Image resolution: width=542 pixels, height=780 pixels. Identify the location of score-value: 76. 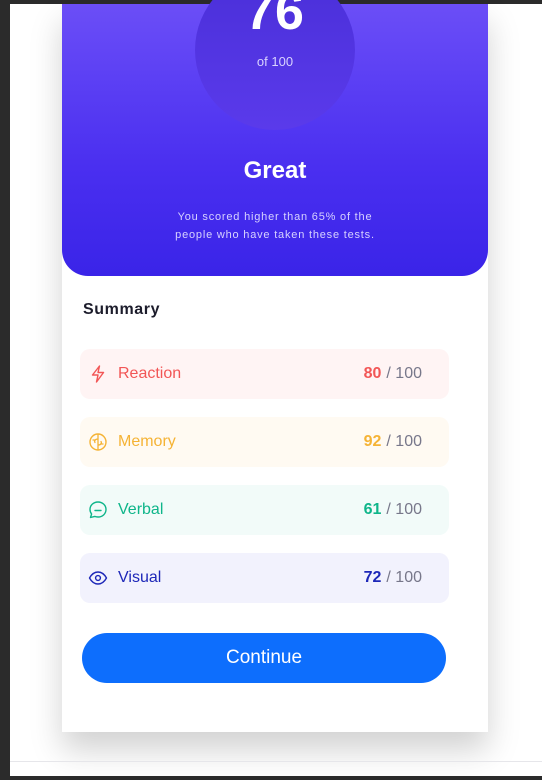
(275, 20).